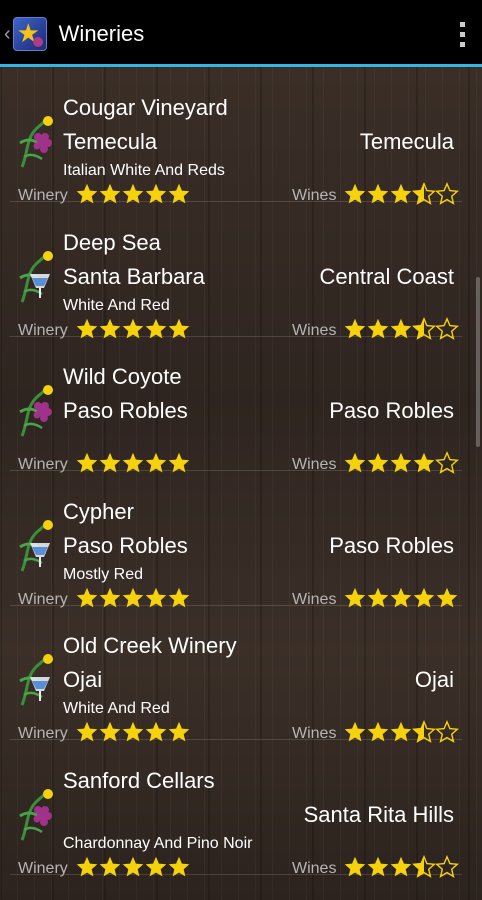 The height and width of the screenshot is (900, 482). What do you see at coordinates (424, 866) in the screenshot?
I see `star-half-icon` at bounding box center [424, 866].